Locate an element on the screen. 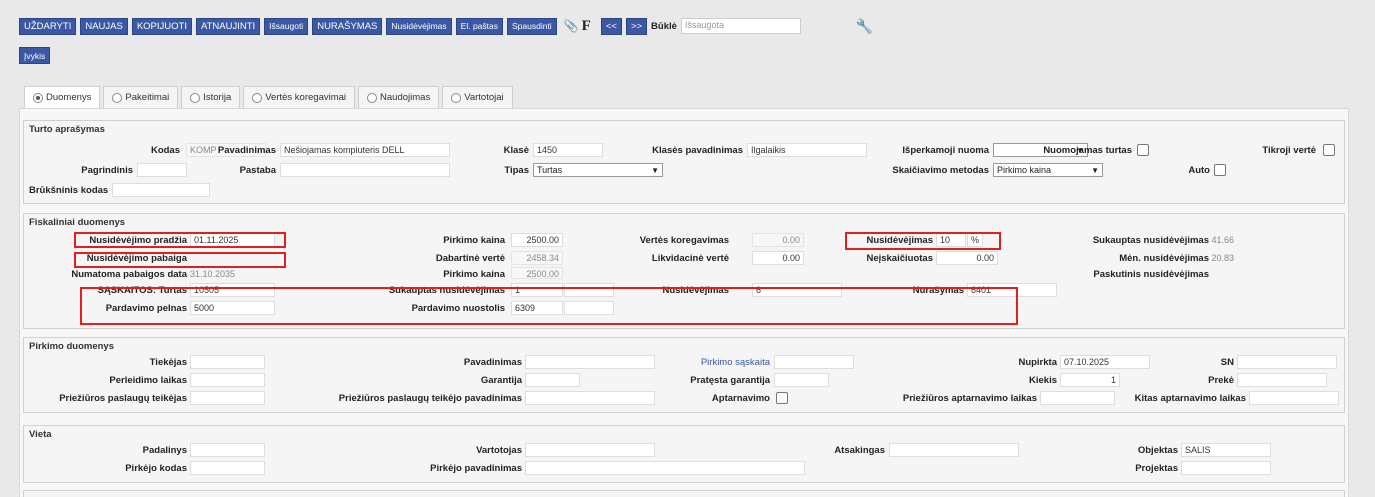  prieziuros-laikas-field is located at coordinates (1077, 398).